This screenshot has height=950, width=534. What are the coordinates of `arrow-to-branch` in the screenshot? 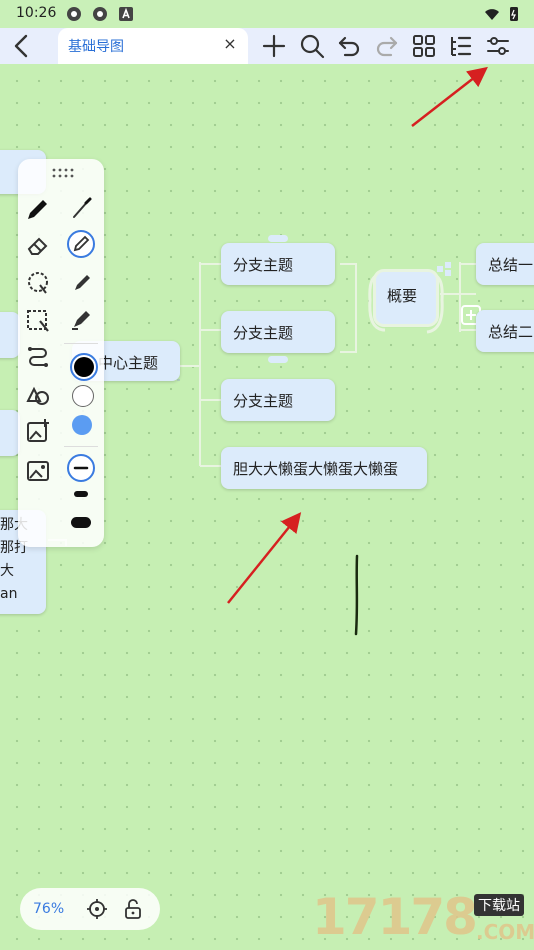 It's located at (264, 558).